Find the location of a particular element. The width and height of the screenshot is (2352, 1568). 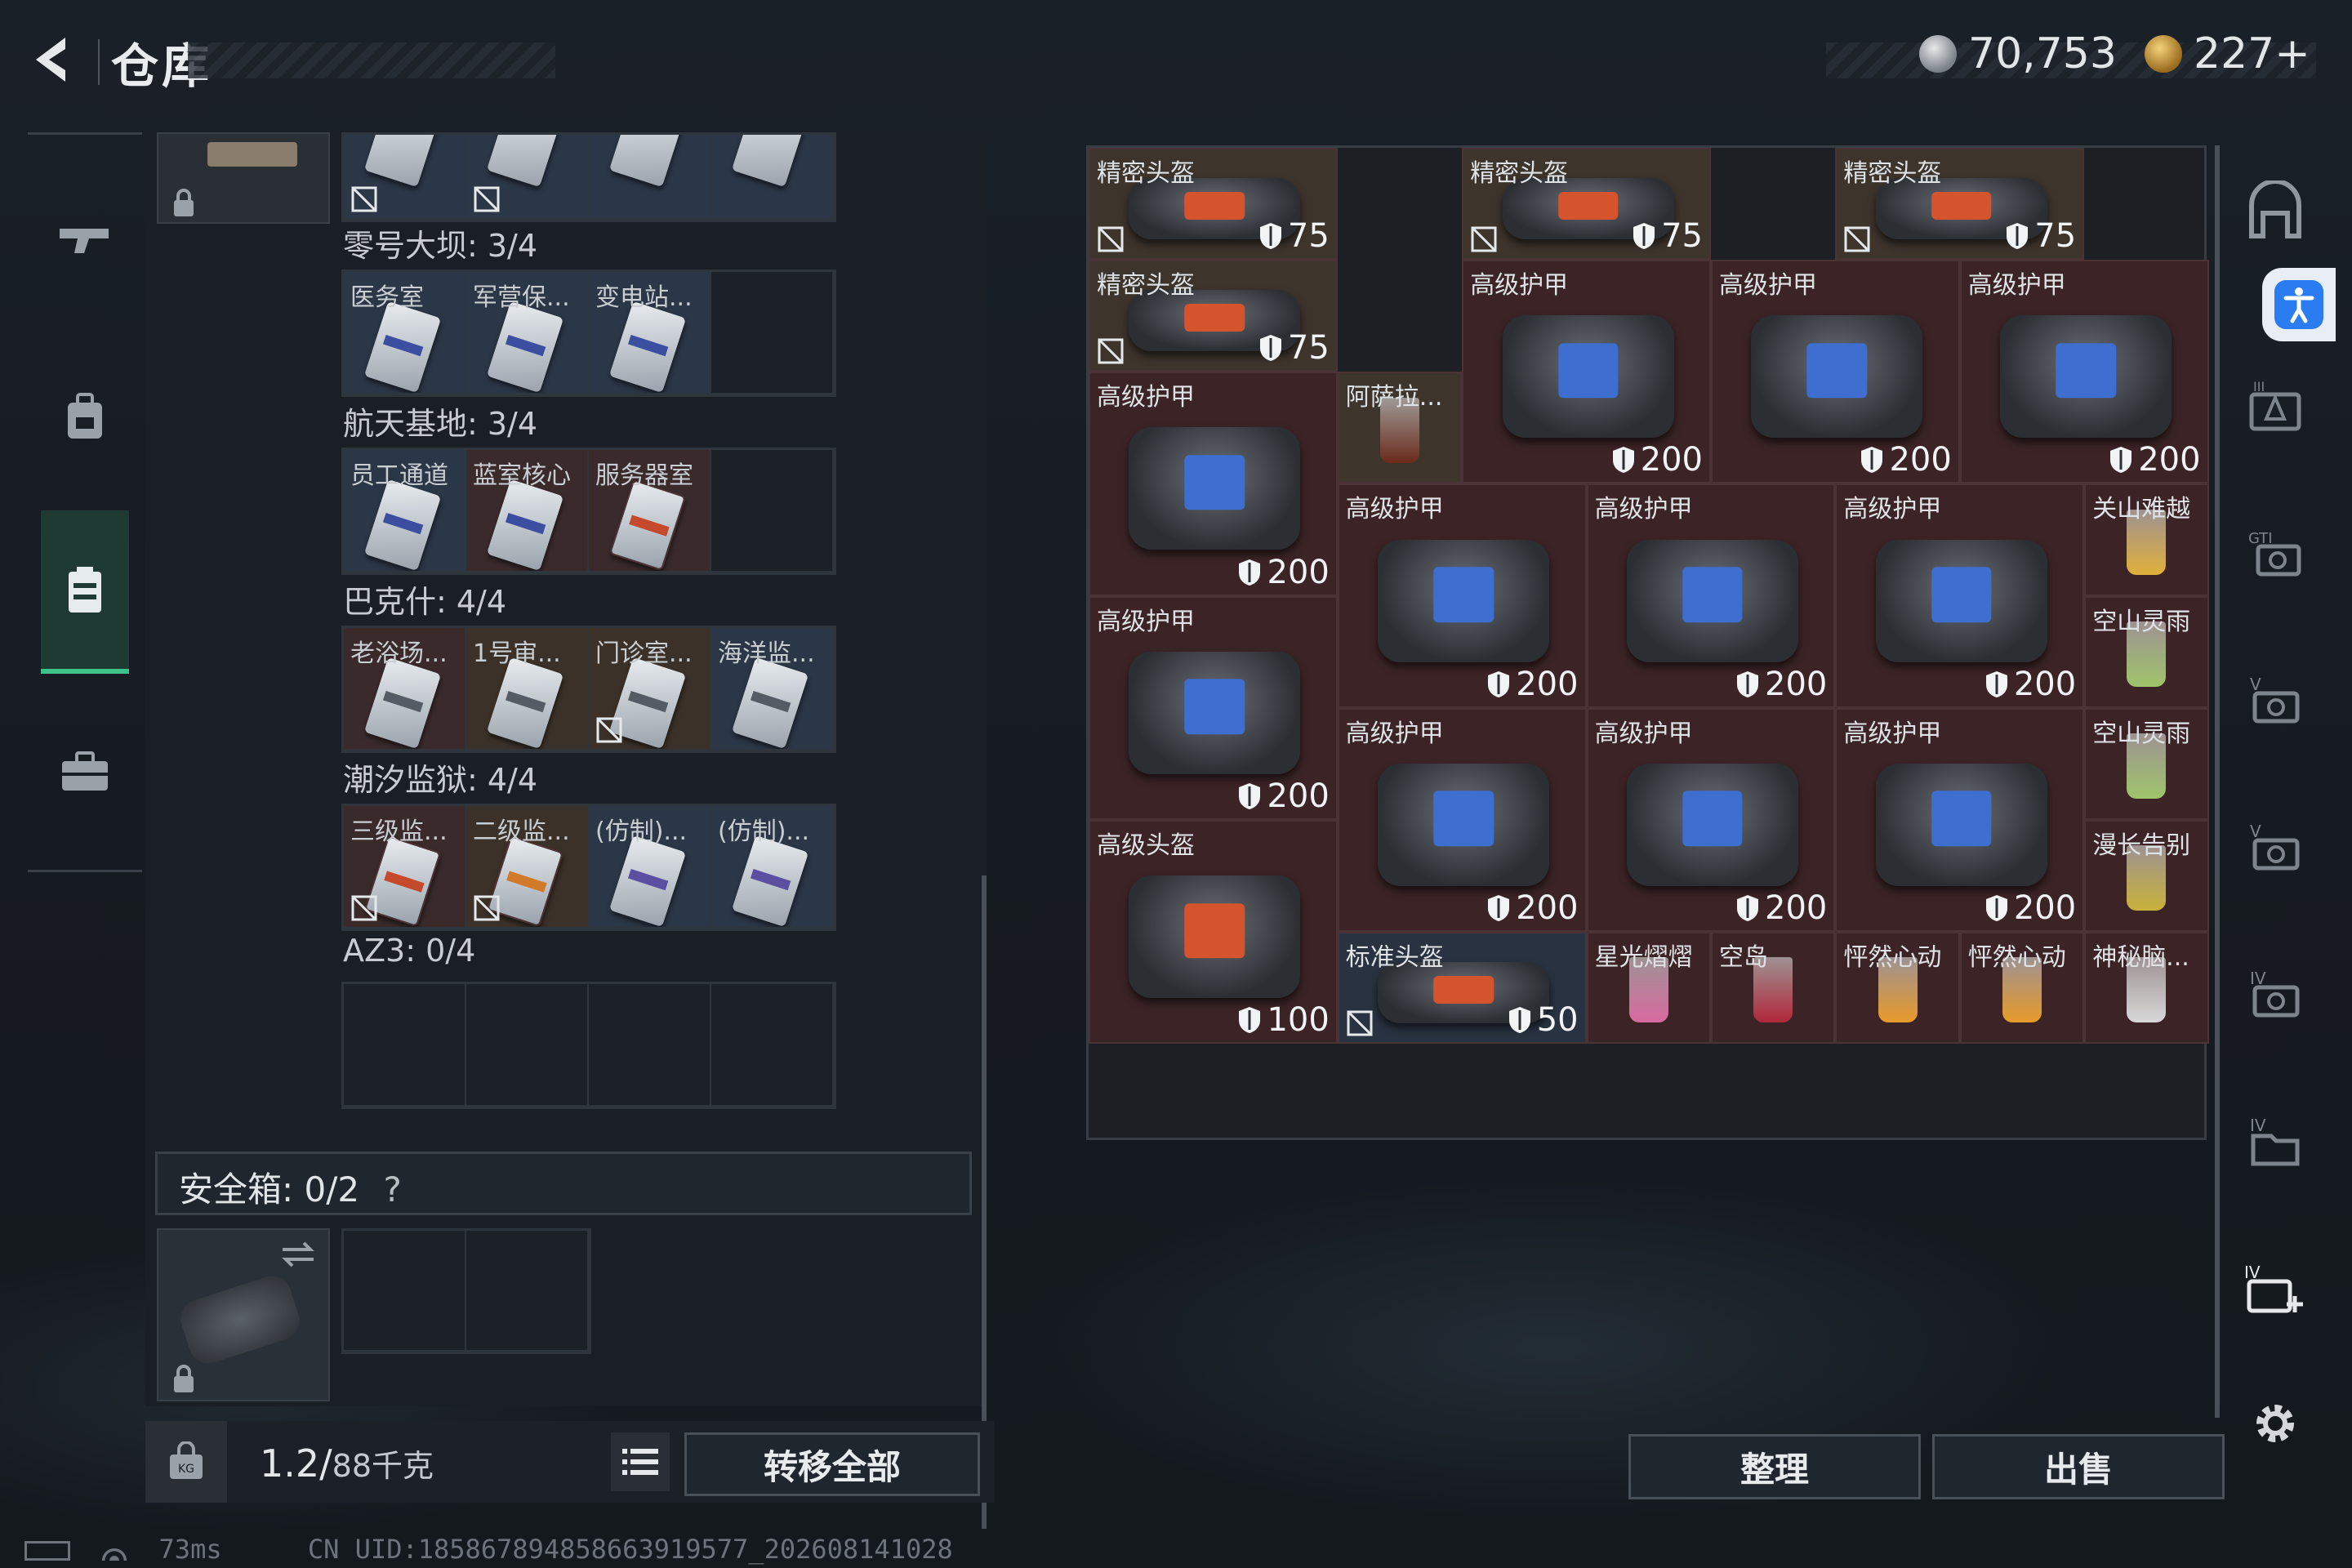

key-slot: 蓝室核心 is located at coordinates (527, 511).